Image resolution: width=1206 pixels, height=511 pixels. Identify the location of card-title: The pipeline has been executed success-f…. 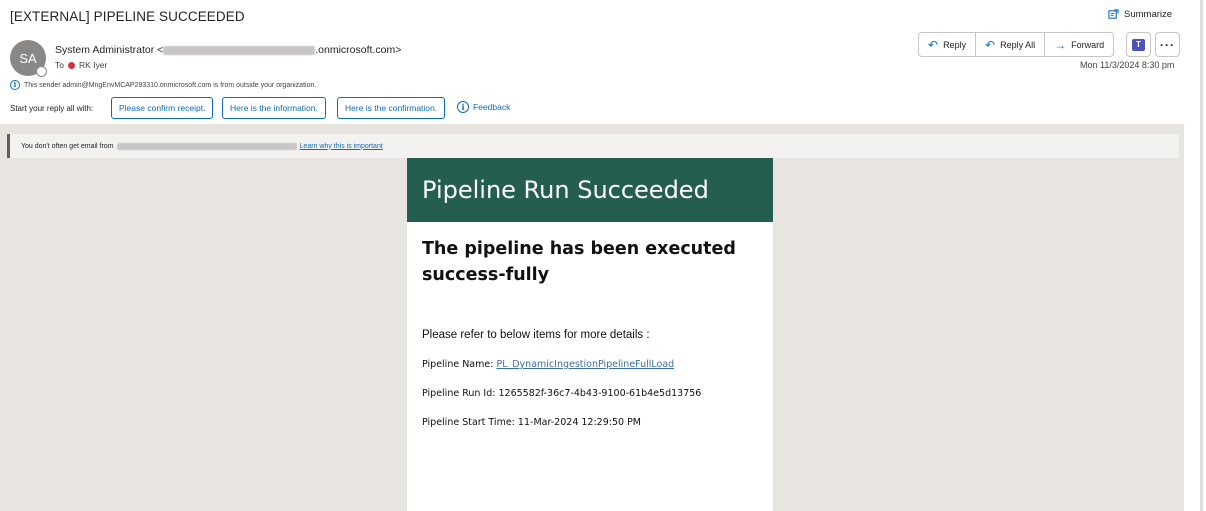
(579, 262).